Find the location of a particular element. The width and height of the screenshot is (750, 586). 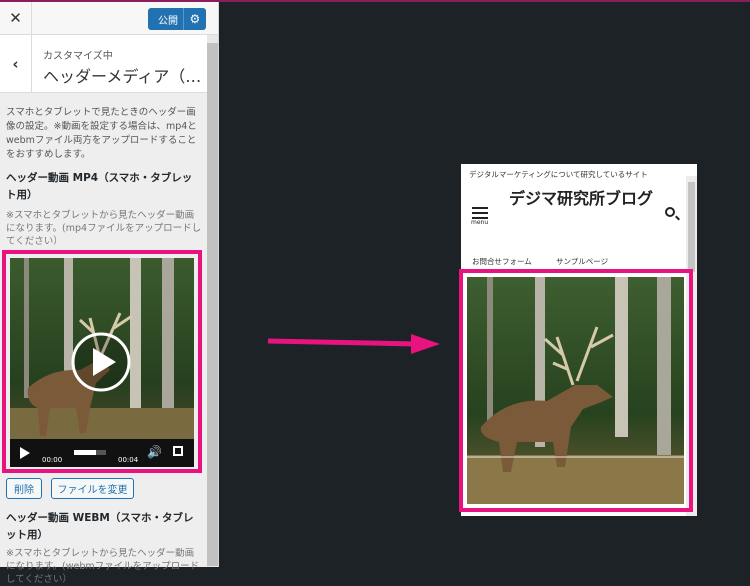

customizer-header: ✕ 公開 ⚙ is located at coordinates (109, 18).